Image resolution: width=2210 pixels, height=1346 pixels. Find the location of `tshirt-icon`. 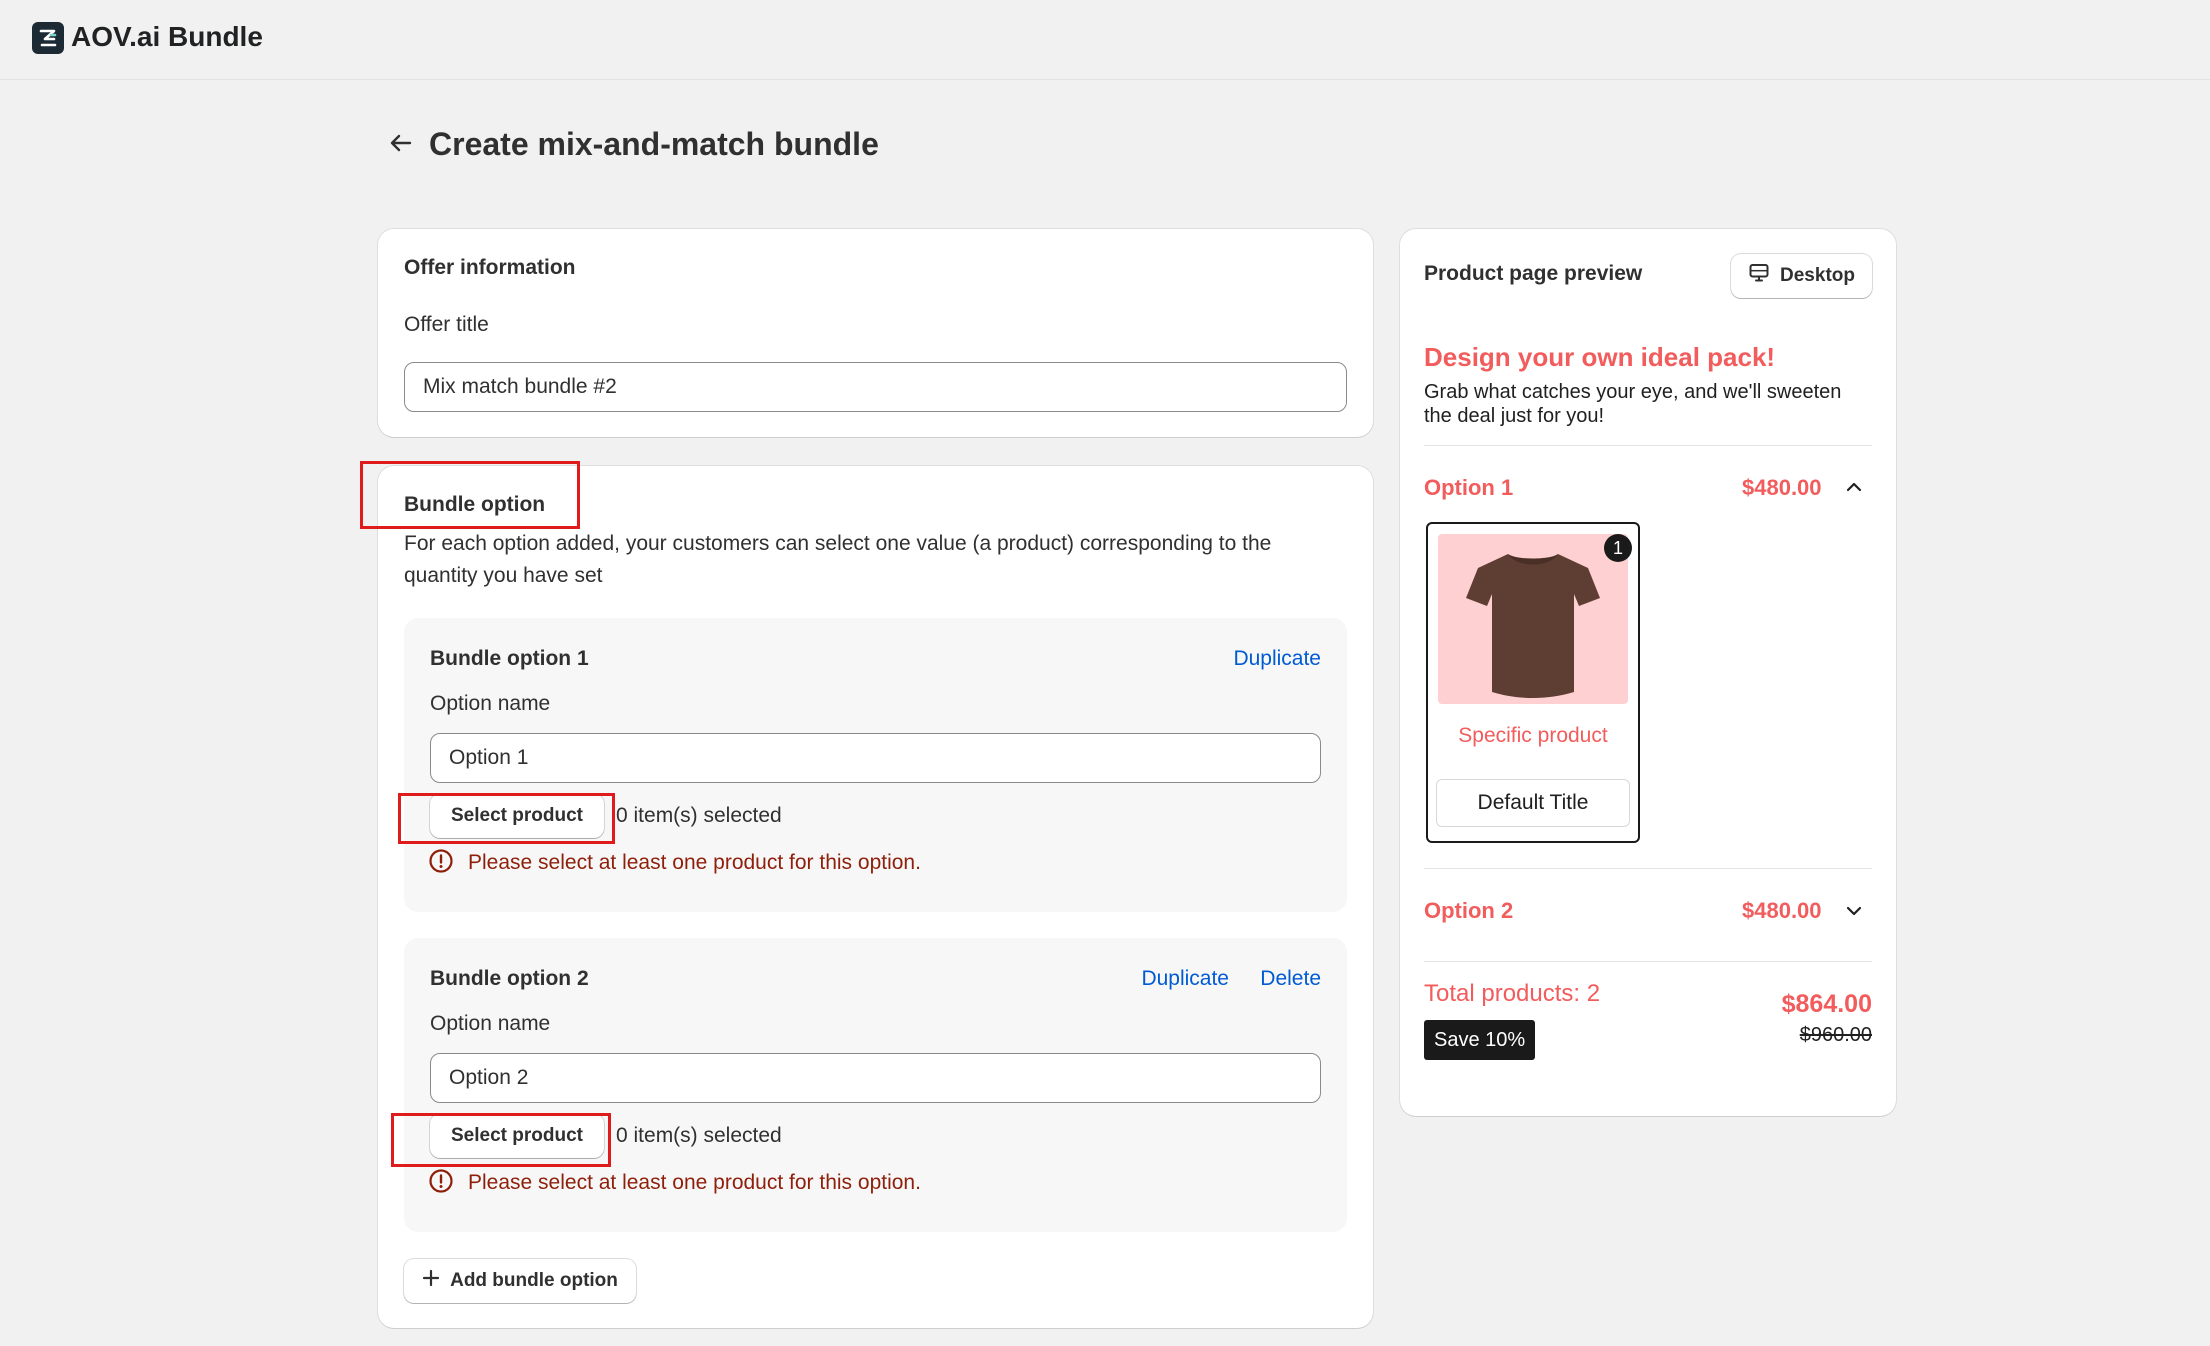

tshirt-icon is located at coordinates (1533, 626).